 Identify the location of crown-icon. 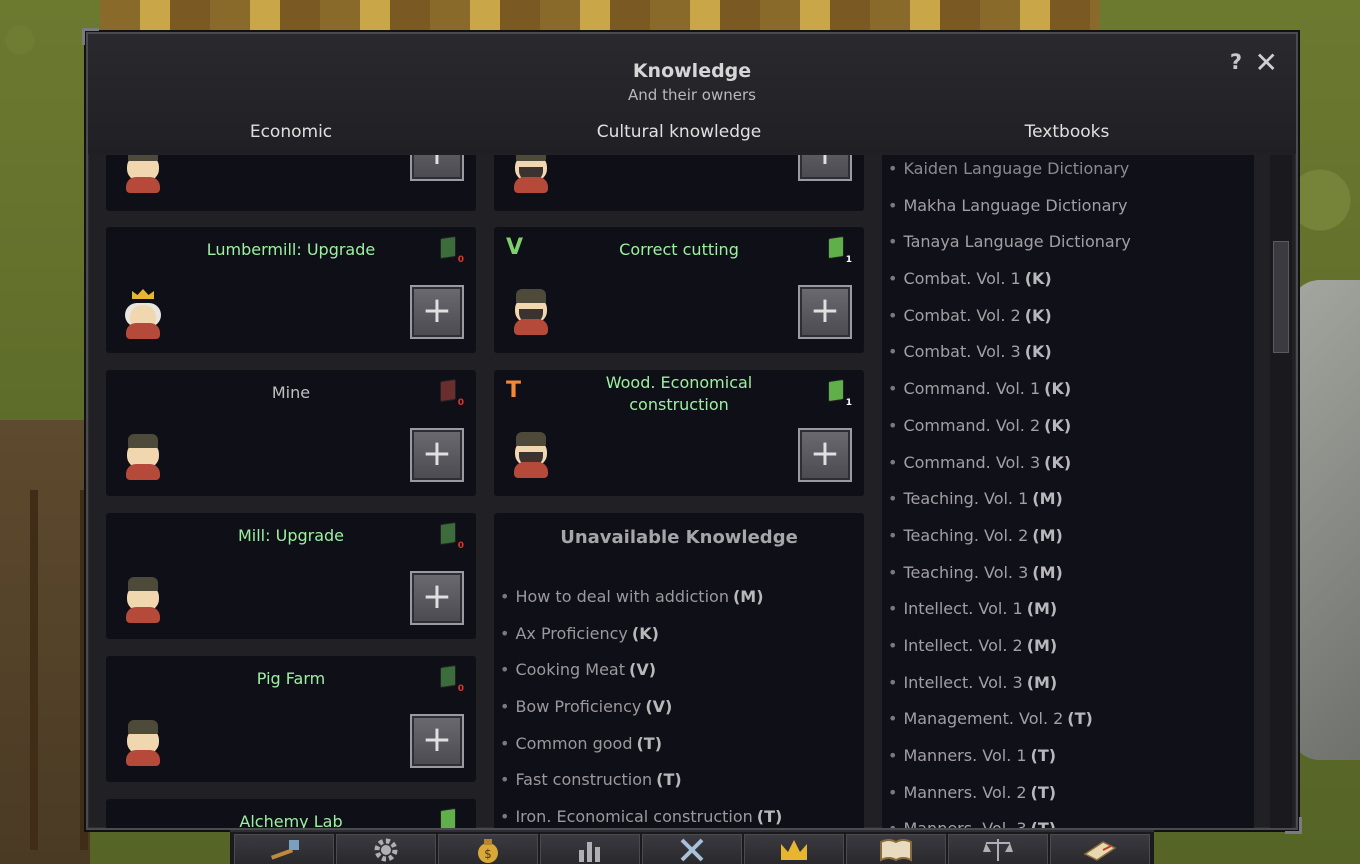
(794, 849).